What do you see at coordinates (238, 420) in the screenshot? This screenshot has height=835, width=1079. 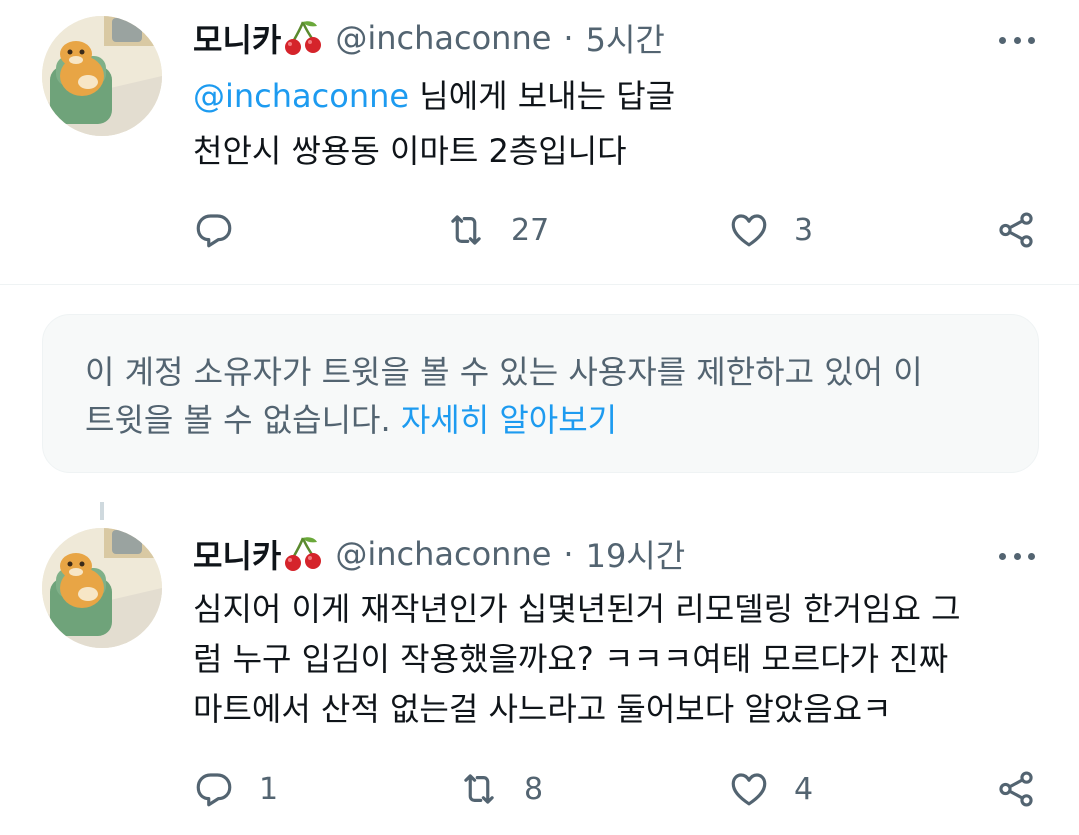 I see `notice-text: 트윗을 볼 수 없습니다.` at bounding box center [238, 420].